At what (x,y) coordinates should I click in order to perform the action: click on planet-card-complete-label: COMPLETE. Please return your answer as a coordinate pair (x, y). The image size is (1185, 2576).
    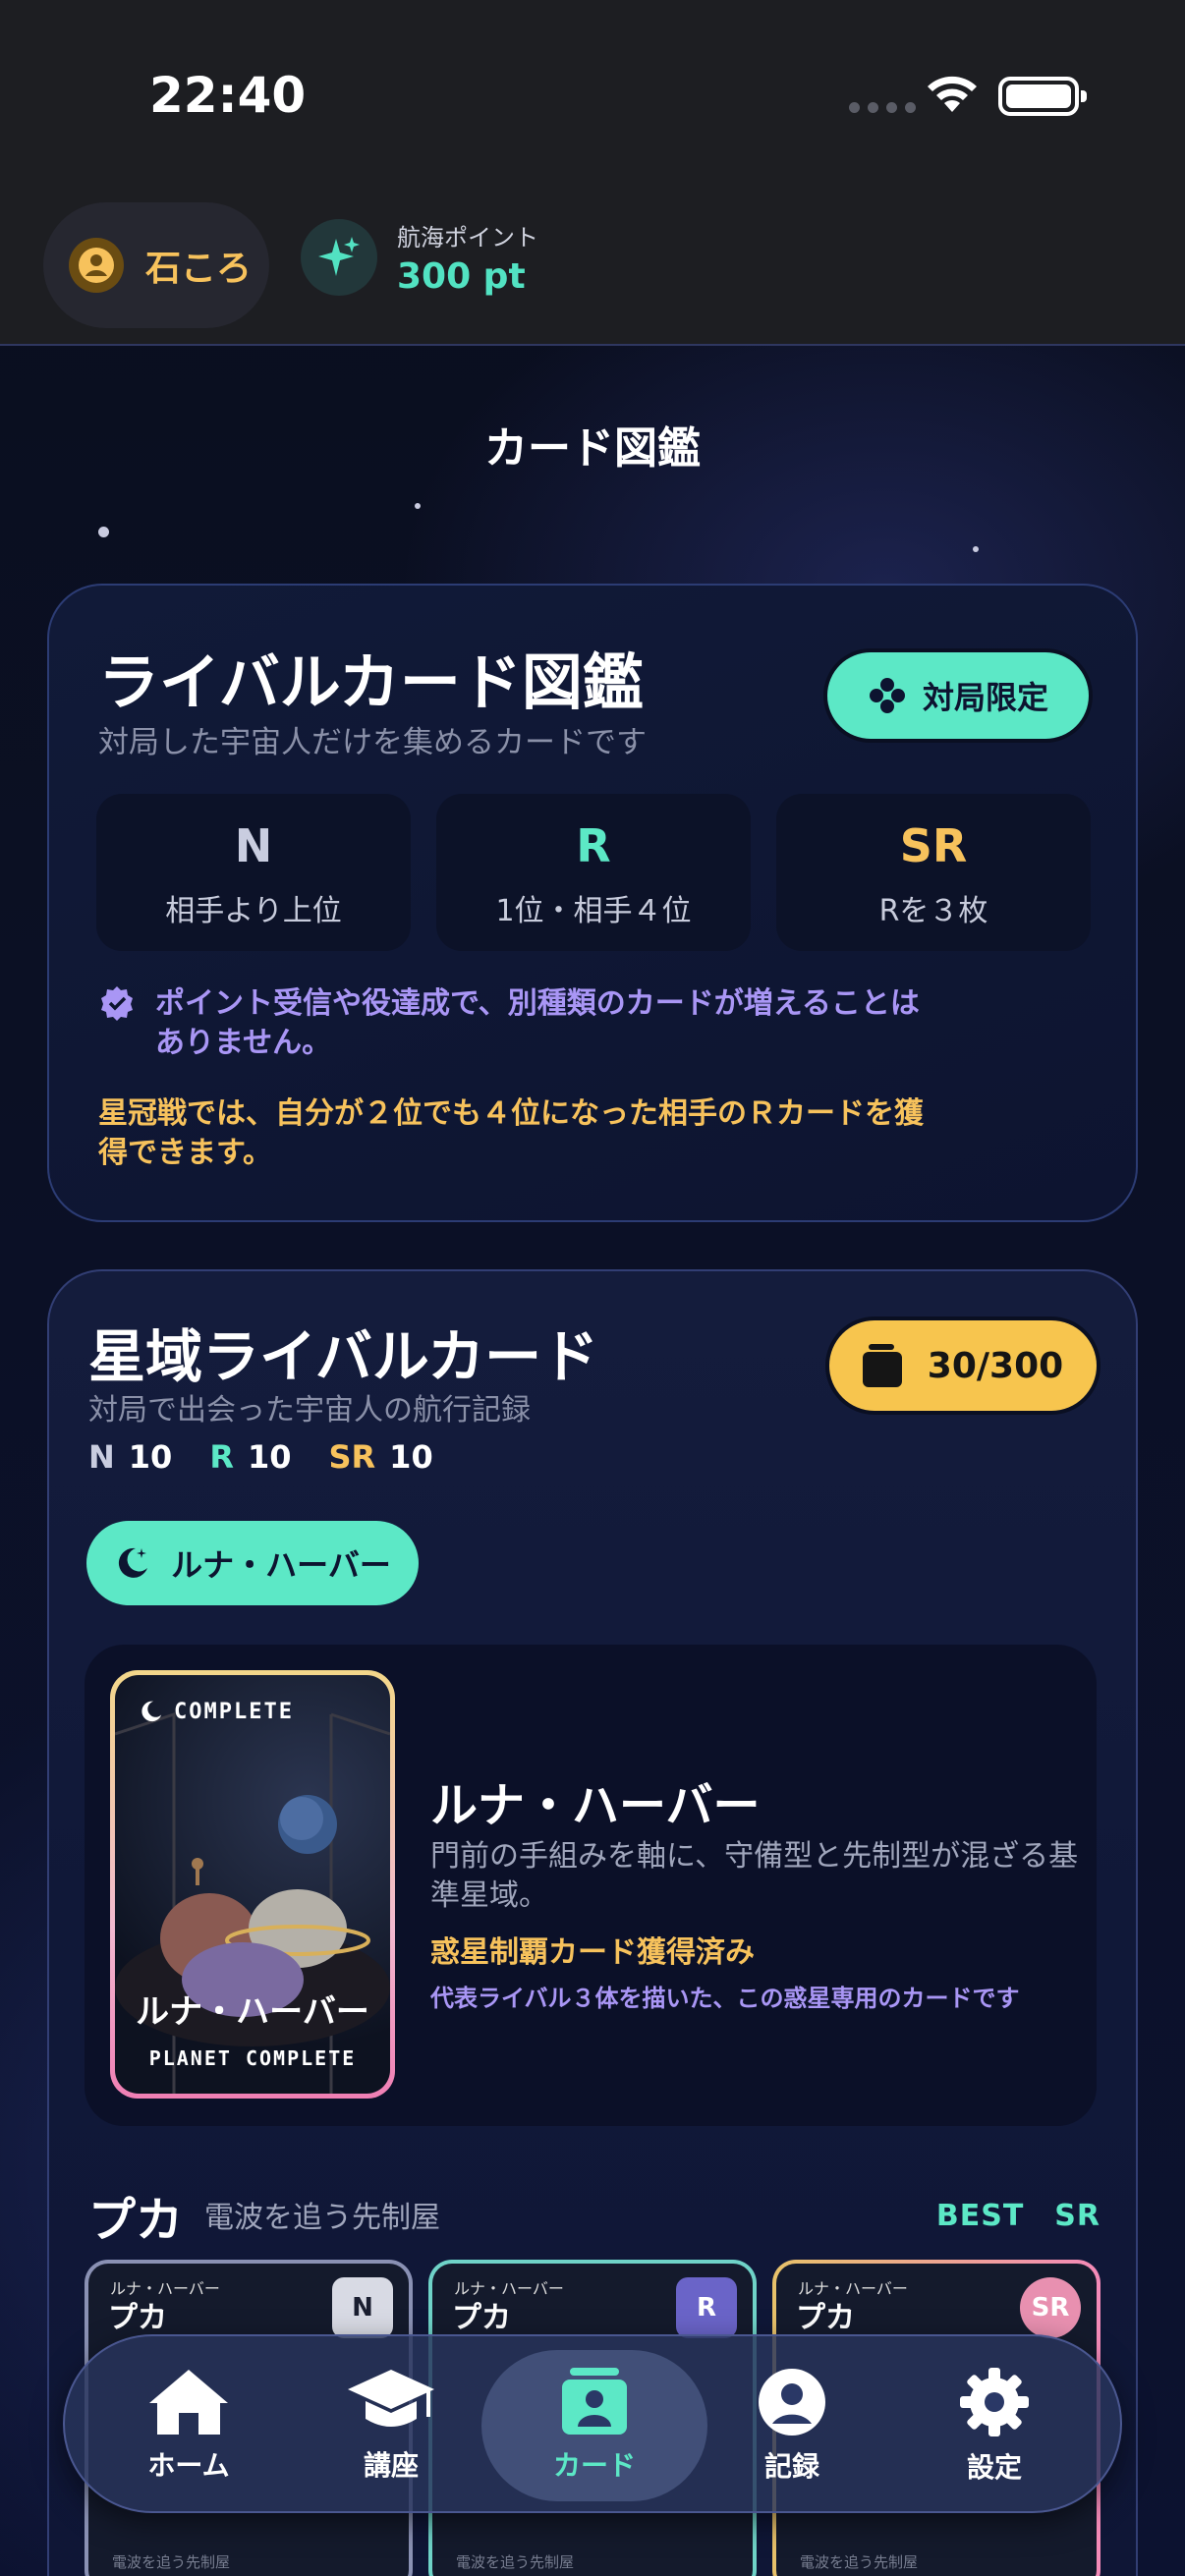
    Looking at the image, I should click on (216, 1711).